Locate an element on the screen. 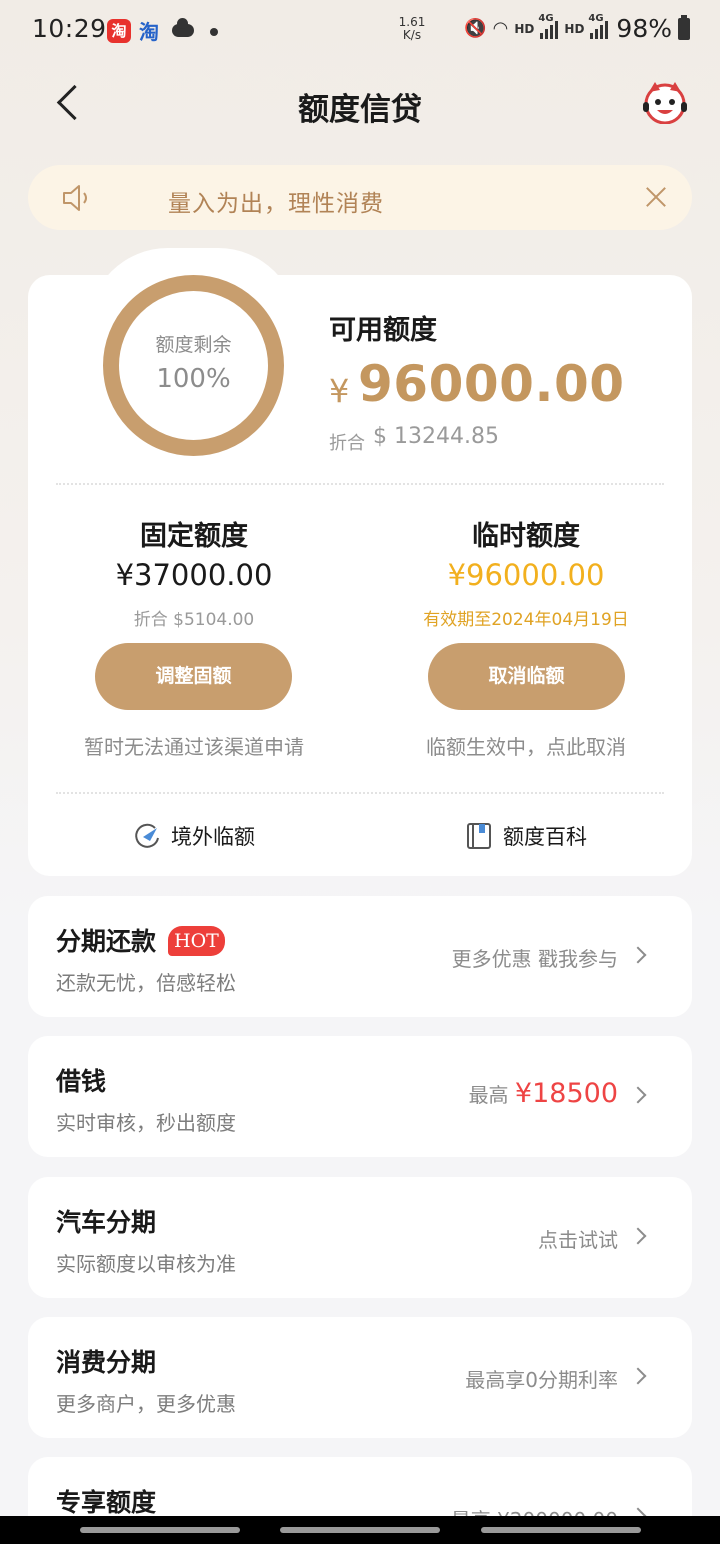 Image resolution: width=720 pixels, height=1544 pixels. item-subtitle: 实时审核，秒出额度 is located at coordinates (146, 1123).